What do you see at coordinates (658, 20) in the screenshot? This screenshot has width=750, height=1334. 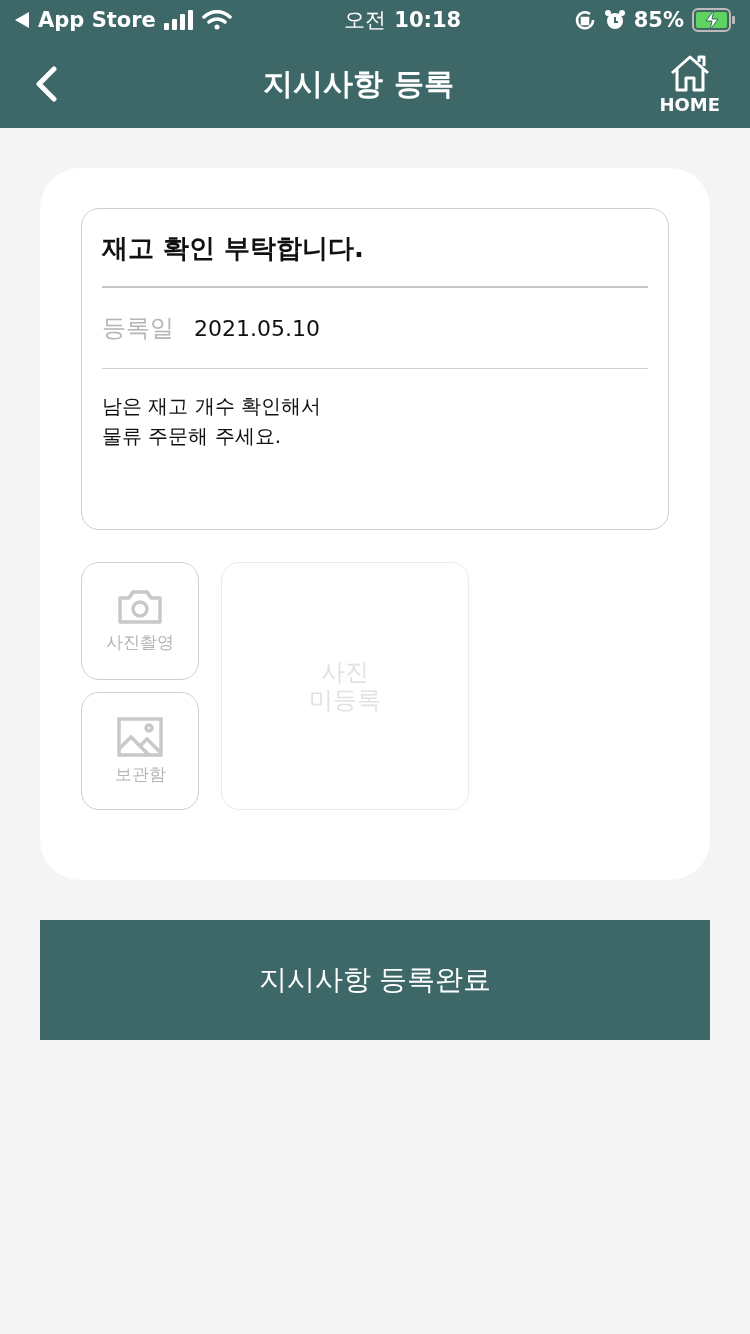 I see `battery-percent: 85%` at bounding box center [658, 20].